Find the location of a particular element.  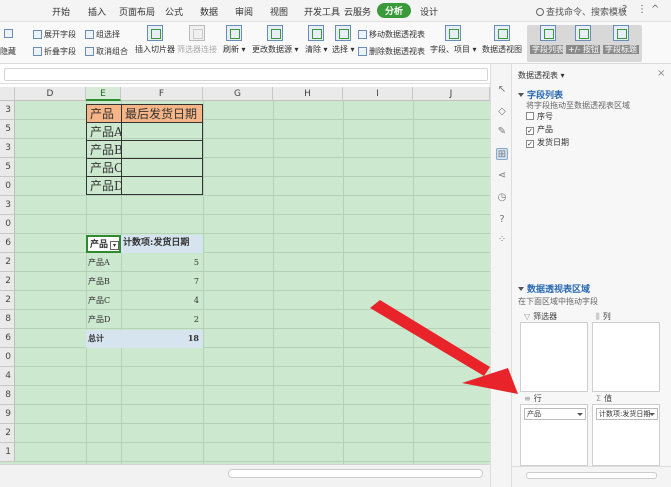

formula-input is located at coordinates (246, 74).